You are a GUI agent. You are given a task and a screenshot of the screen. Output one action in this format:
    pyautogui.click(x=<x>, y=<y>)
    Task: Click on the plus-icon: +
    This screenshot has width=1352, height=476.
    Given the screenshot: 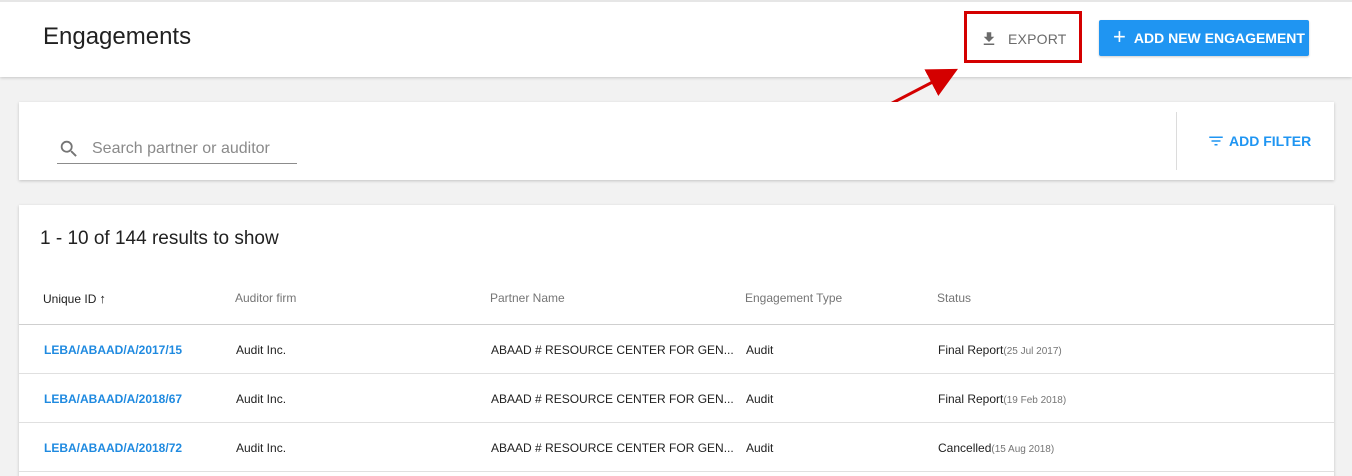 What is the action you would take?
    pyautogui.click(x=1119, y=36)
    